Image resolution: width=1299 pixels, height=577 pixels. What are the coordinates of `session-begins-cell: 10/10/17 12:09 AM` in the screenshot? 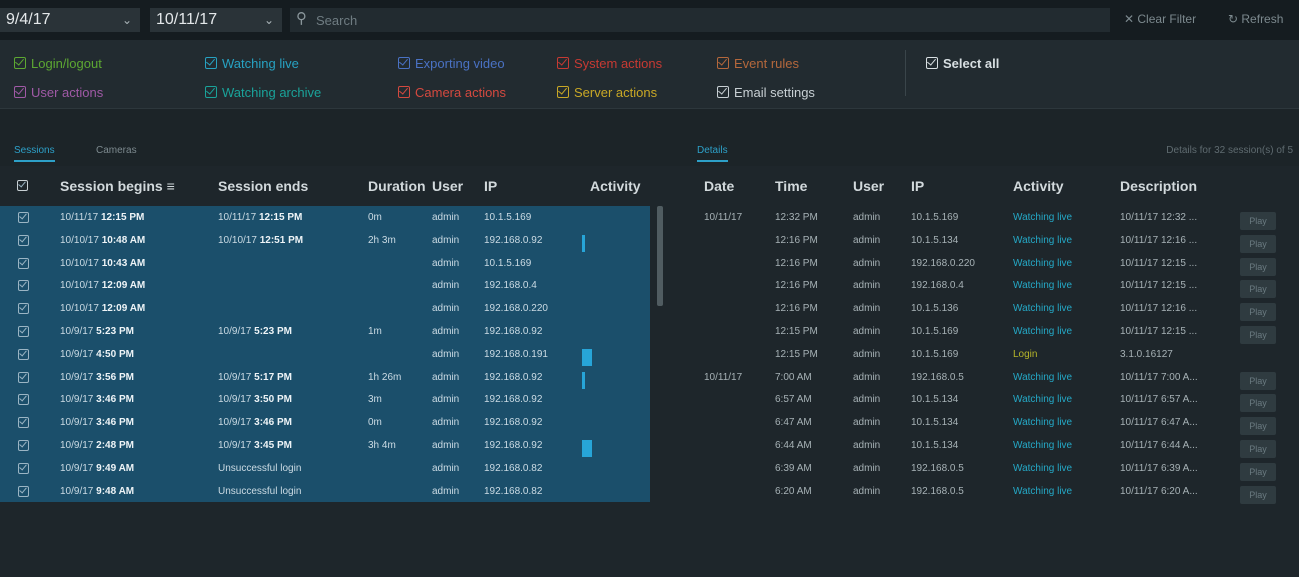 It's located at (102, 285).